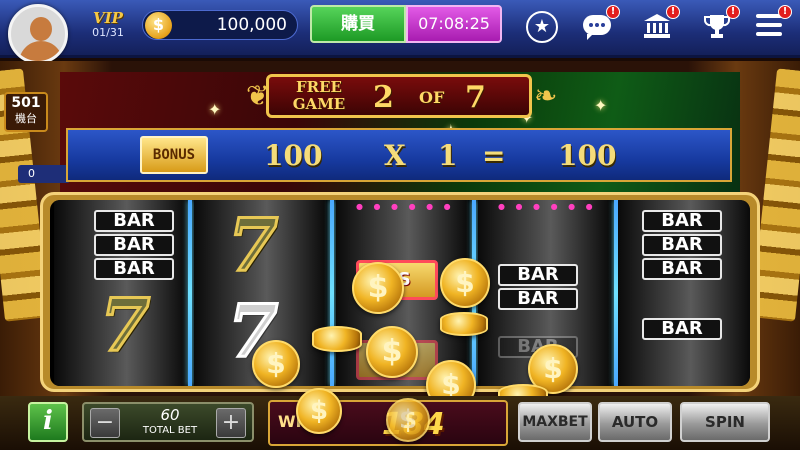 This screenshot has height=450, width=800. I want to click on ornament-left-icon: ❦, so click(258, 95).